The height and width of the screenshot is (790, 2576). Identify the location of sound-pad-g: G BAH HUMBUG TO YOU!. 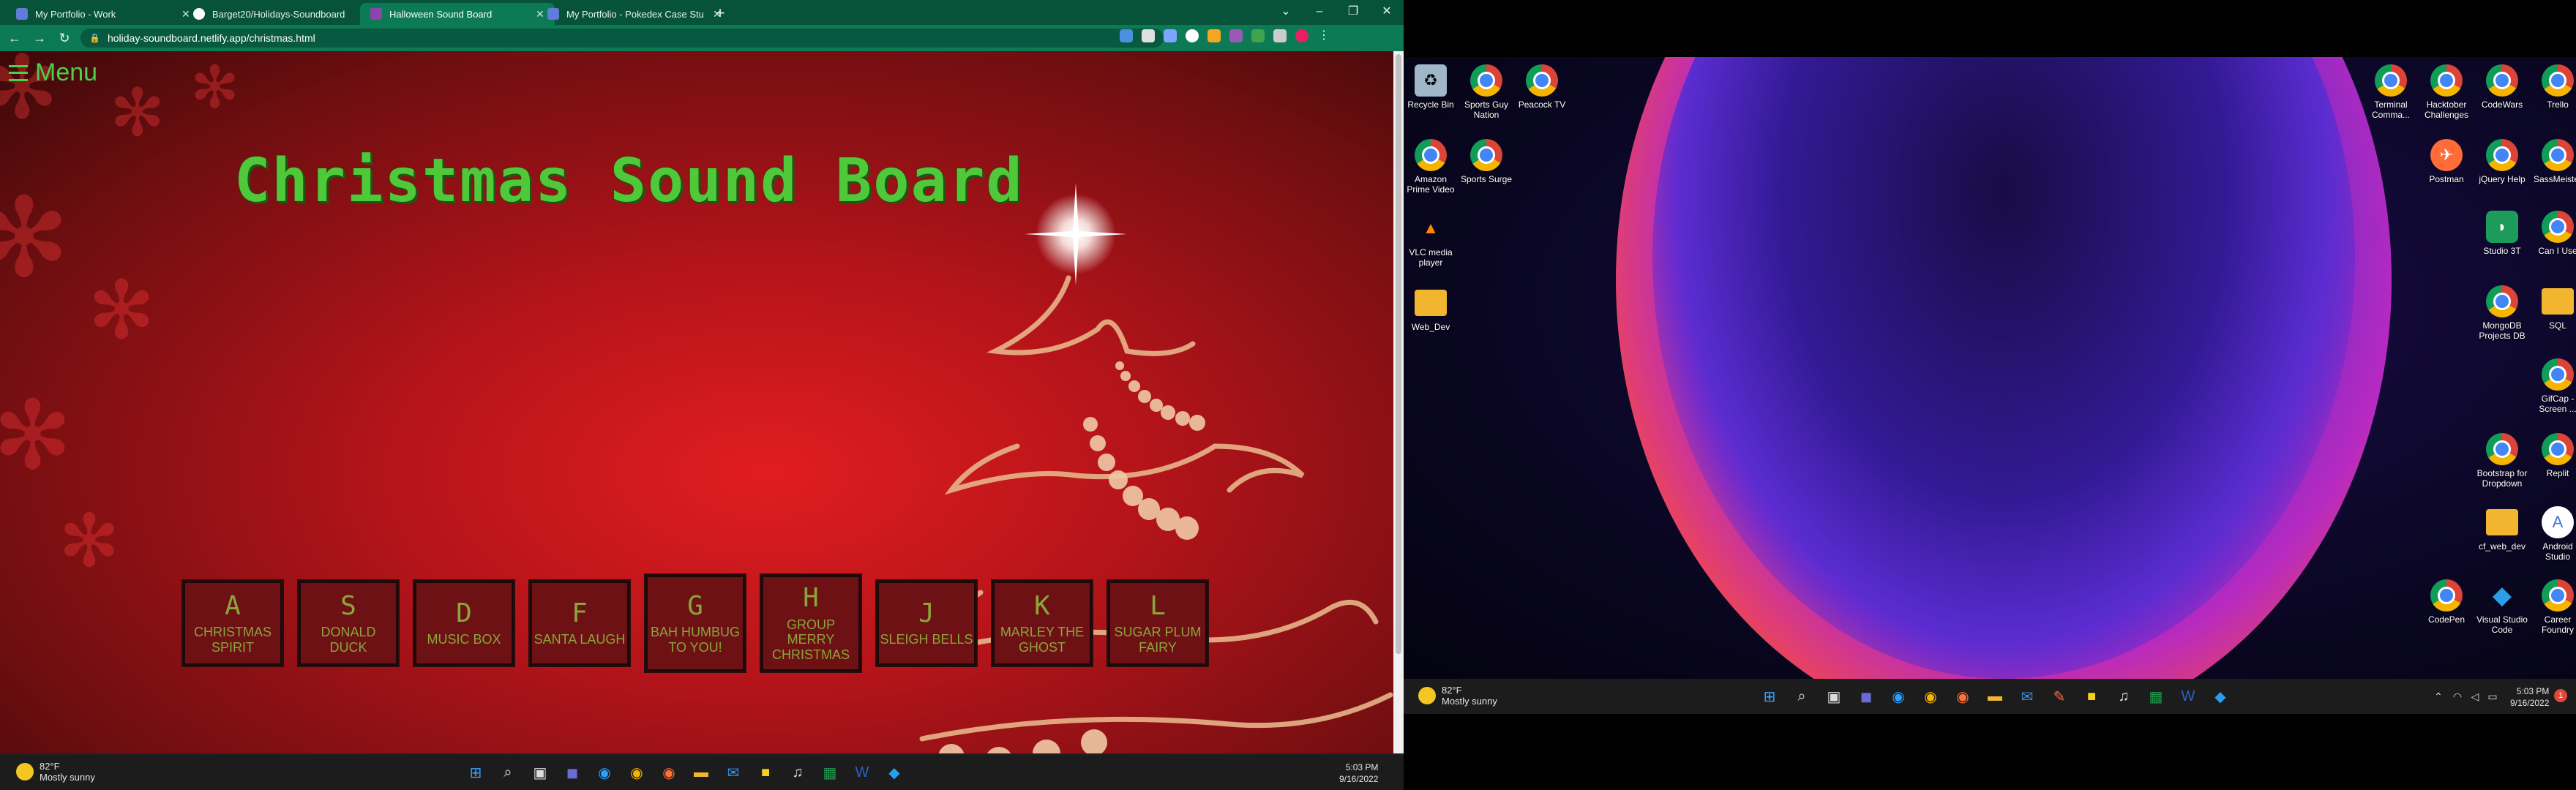
(695, 623).